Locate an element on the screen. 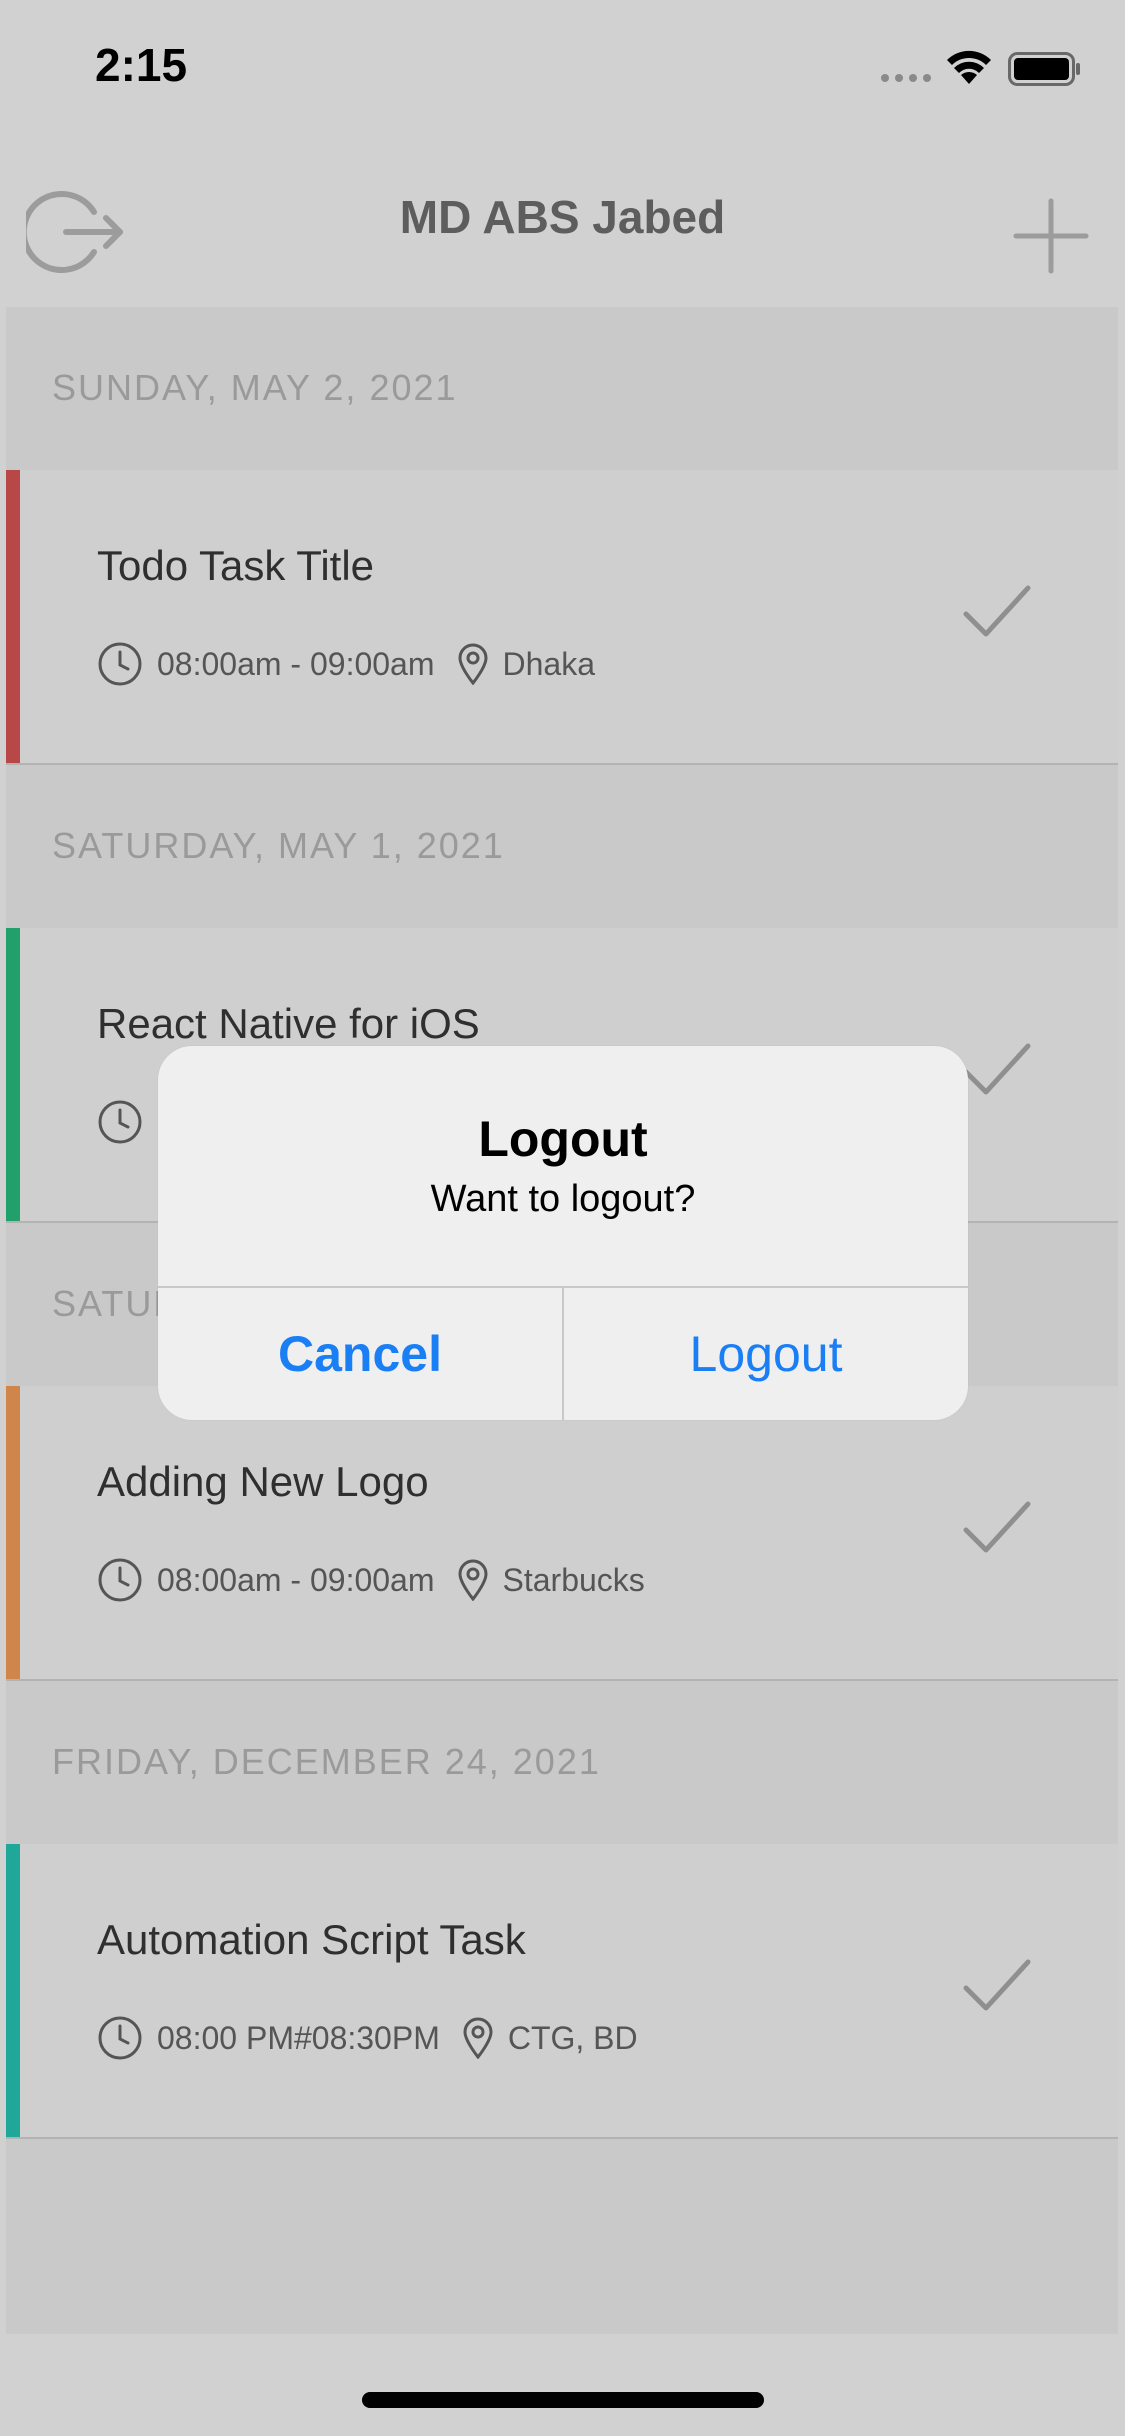 This screenshot has width=1125, height=2436. logout-dialog: Logout Want to logout? Cancel Logout is located at coordinates (563, 1233).